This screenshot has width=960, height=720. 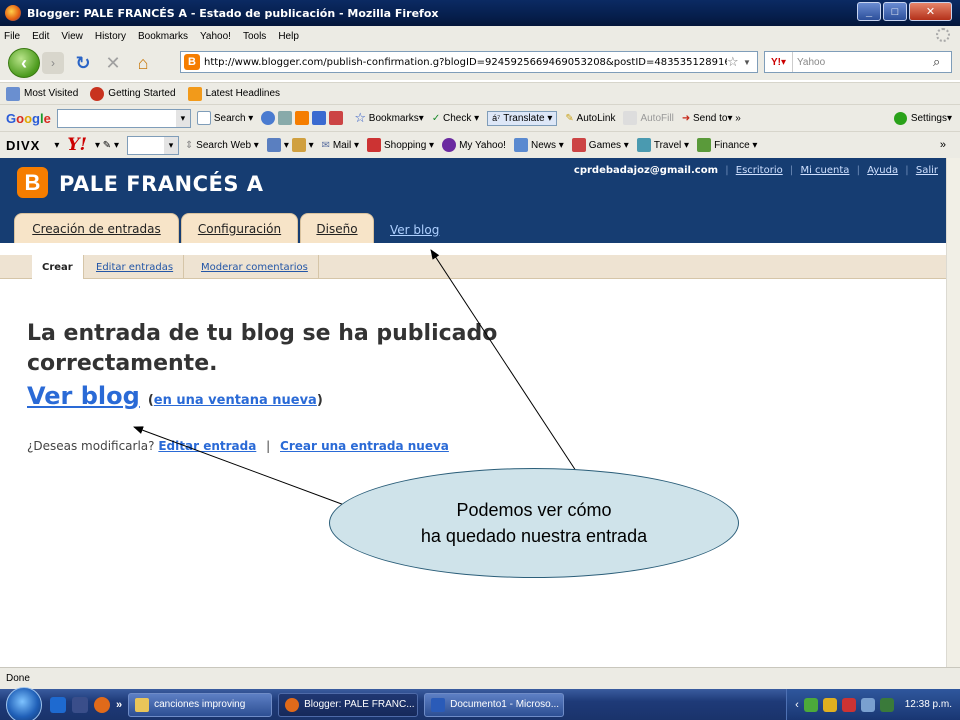 I want to click on new-window-link: en una ventana nueva, so click(x=235, y=400).